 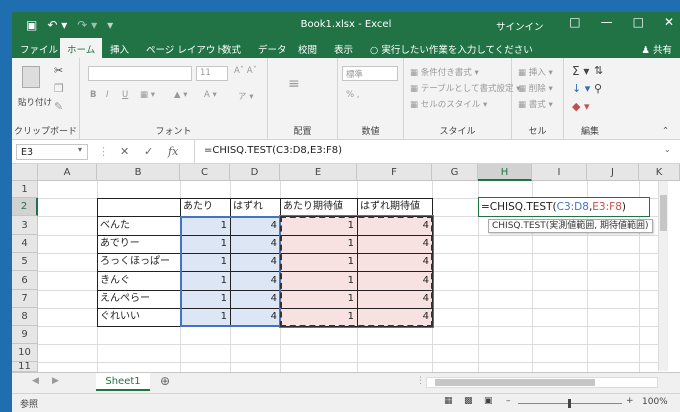 What do you see at coordinates (655, 402) in the screenshot?
I see `zoom-level: 100%` at bounding box center [655, 402].